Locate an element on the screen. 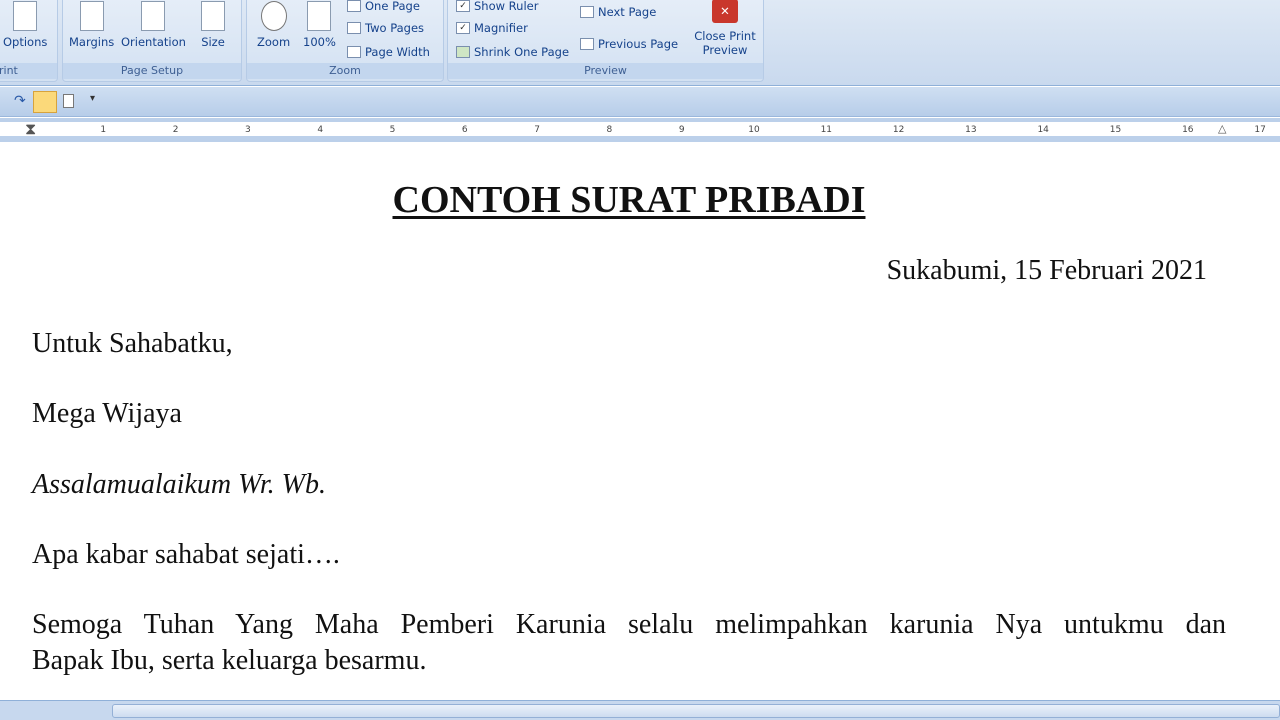  zoom-100-button: 100% is located at coordinates (319, 25).